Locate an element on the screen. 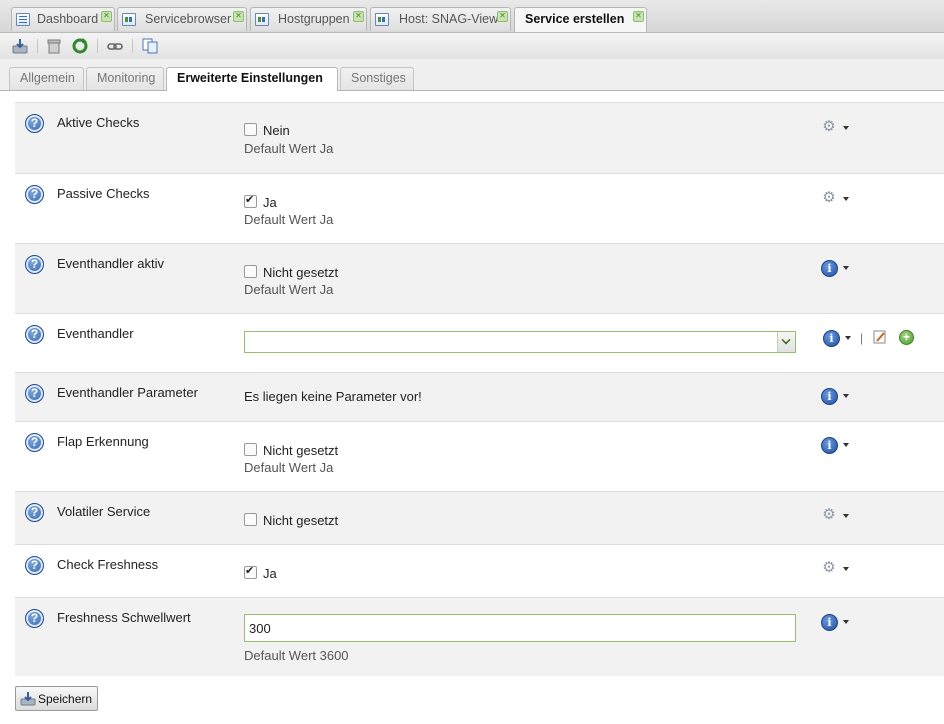 Image resolution: width=944 pixels, height=724 pixels. checkbox-label: Ja is located at coordinates (270, 573).